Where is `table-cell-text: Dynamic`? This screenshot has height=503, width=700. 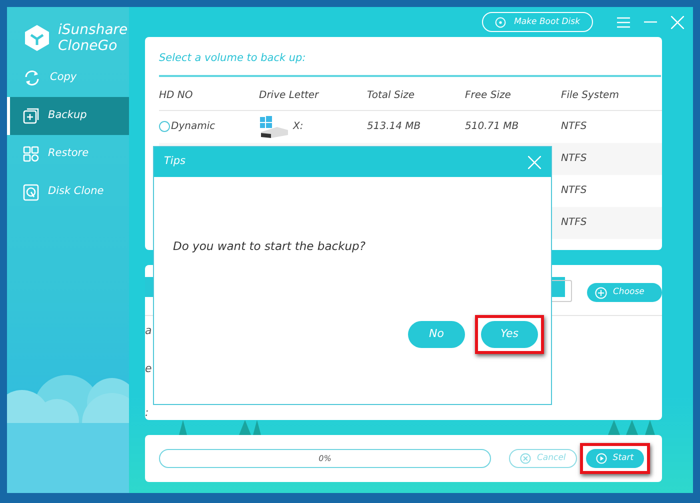
table-cell-text: Dynamic is located at coordinates (193, 127).